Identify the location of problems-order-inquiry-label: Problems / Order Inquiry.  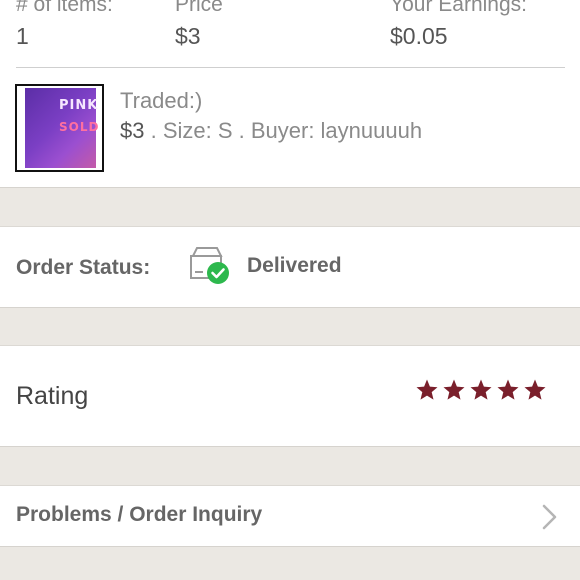
(139, 514).